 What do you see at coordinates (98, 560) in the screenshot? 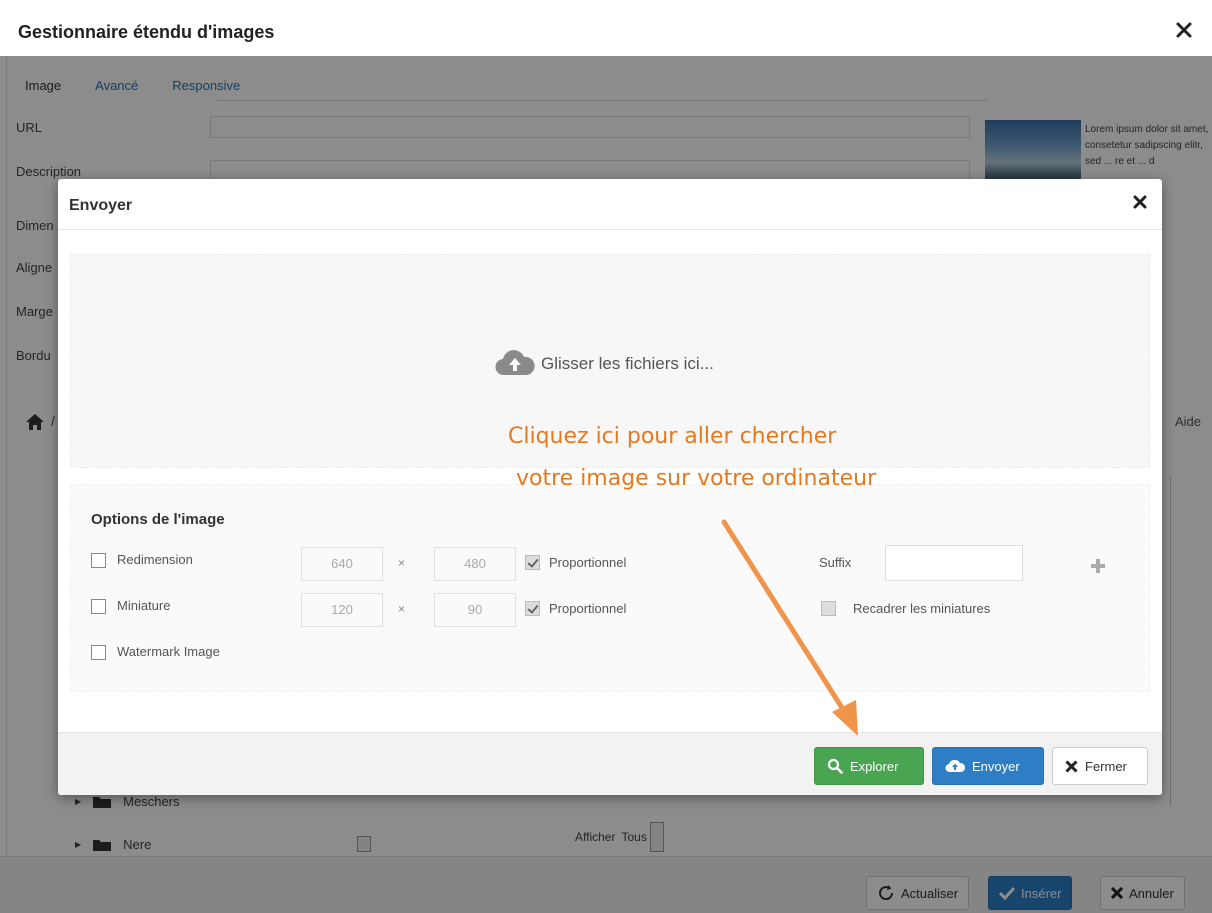
I see `resize-checkbox` at bounding box center [98, 560].